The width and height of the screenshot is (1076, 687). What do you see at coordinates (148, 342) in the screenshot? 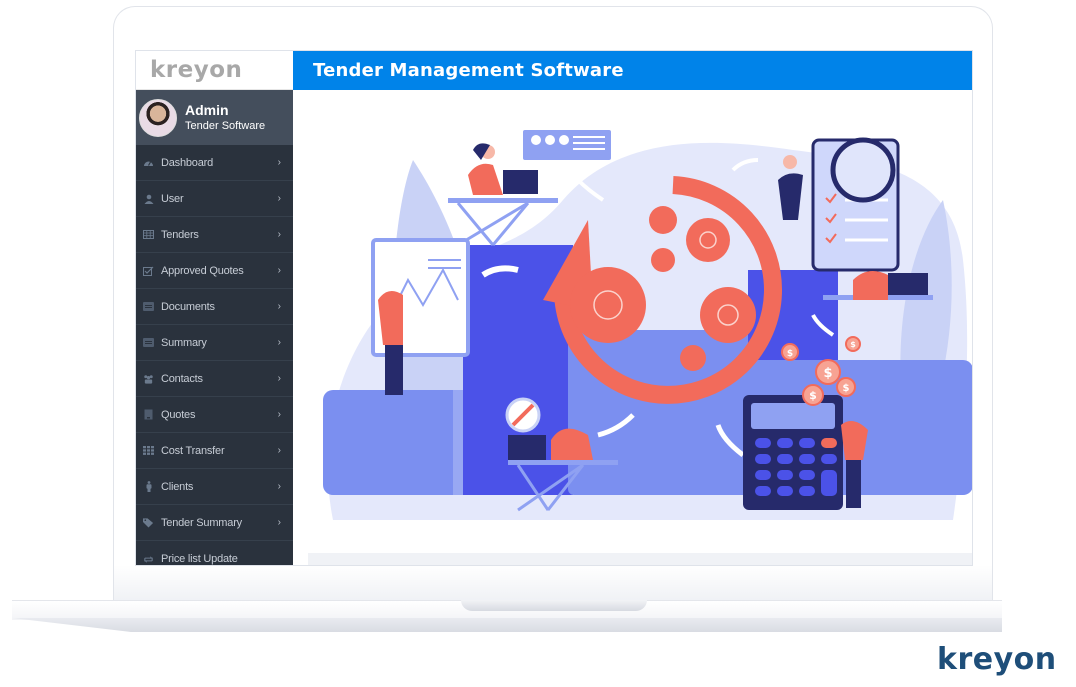
I see `summary-icon` at bounding box center [148, 342].